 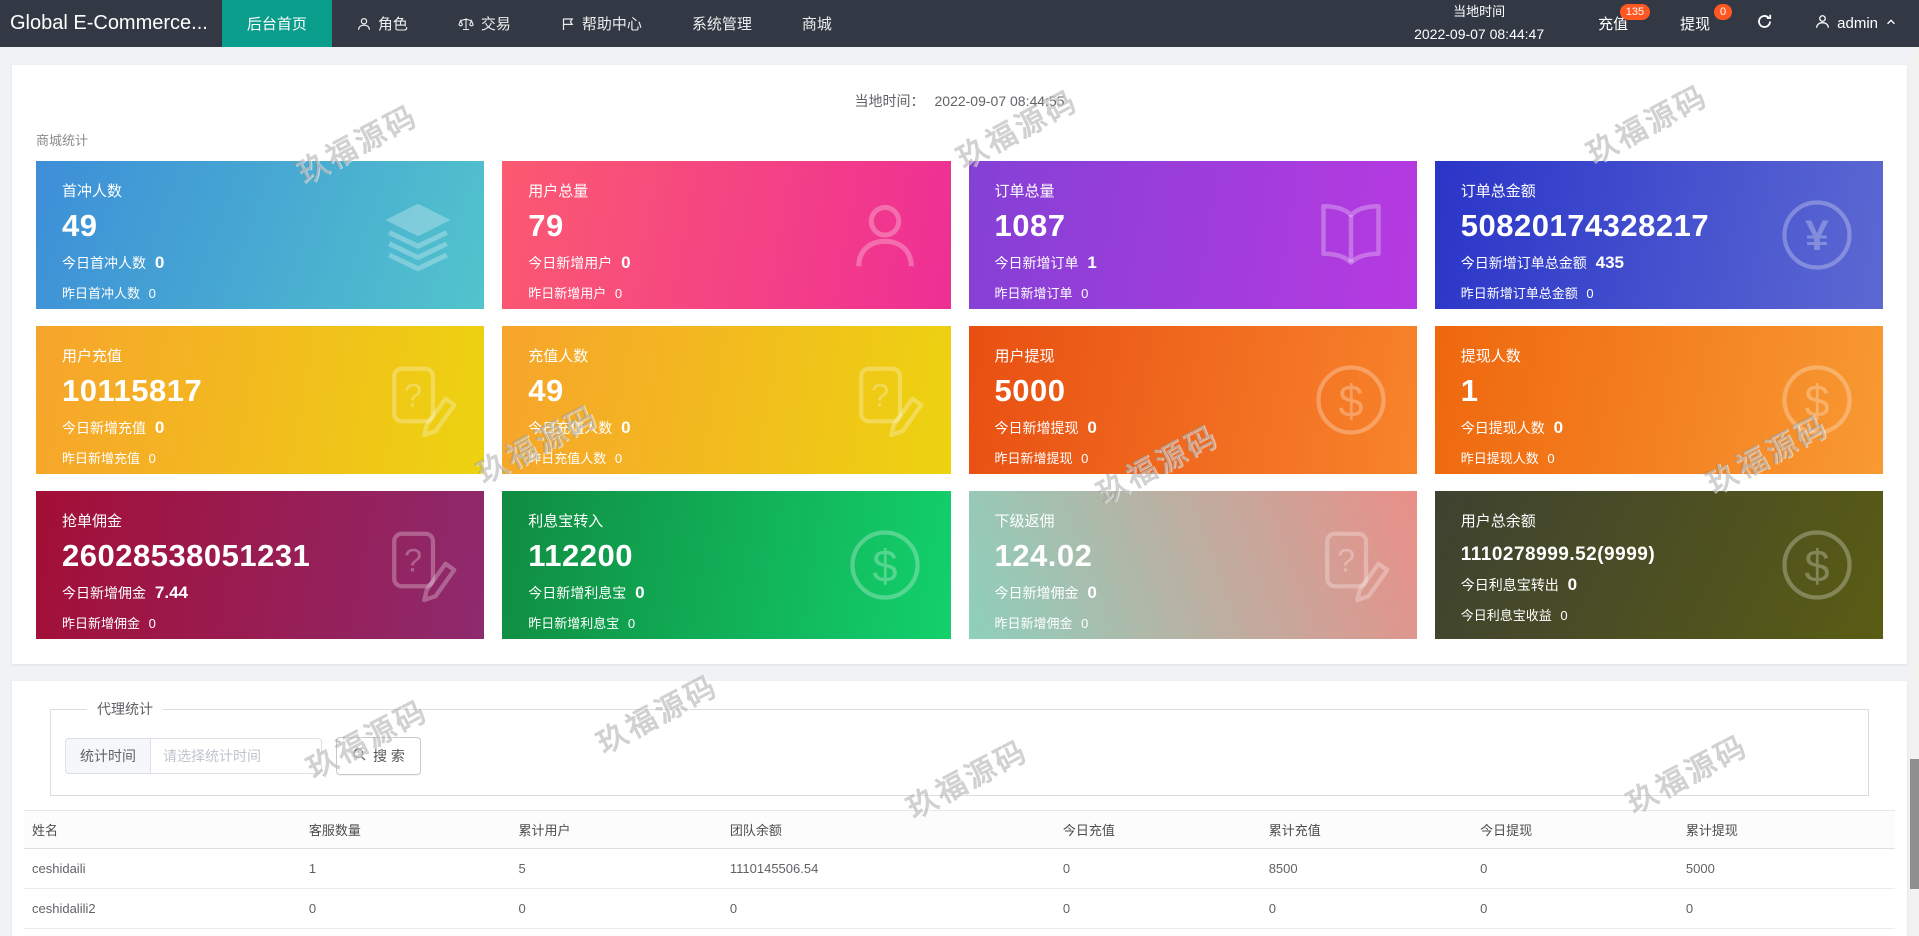 What do you see at coordinates (260, 565) in the screenshot?
I see `stat-card-8: 抢单佣金 26028538051231 今日新增佣金 7.44 昨日新增佣金 0?` at bounding box center [260, 565].